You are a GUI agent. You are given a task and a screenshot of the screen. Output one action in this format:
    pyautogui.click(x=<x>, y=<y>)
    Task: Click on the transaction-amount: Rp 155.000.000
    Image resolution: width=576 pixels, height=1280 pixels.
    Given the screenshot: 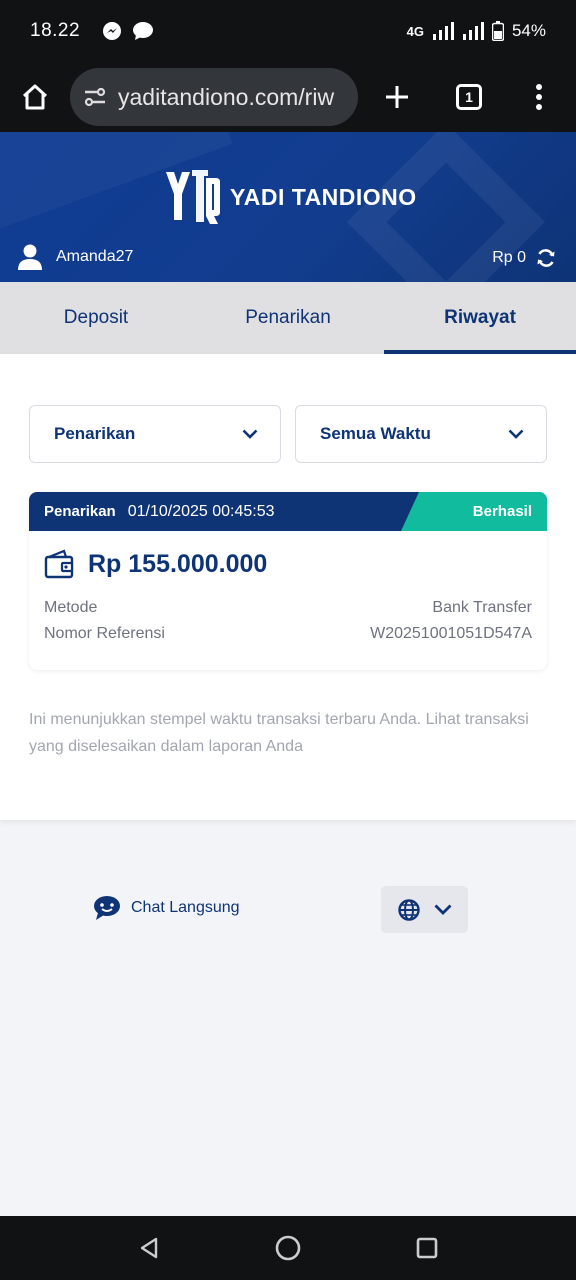 What is the action you would take?
    pyautogui.click(x=178, y=563)
    